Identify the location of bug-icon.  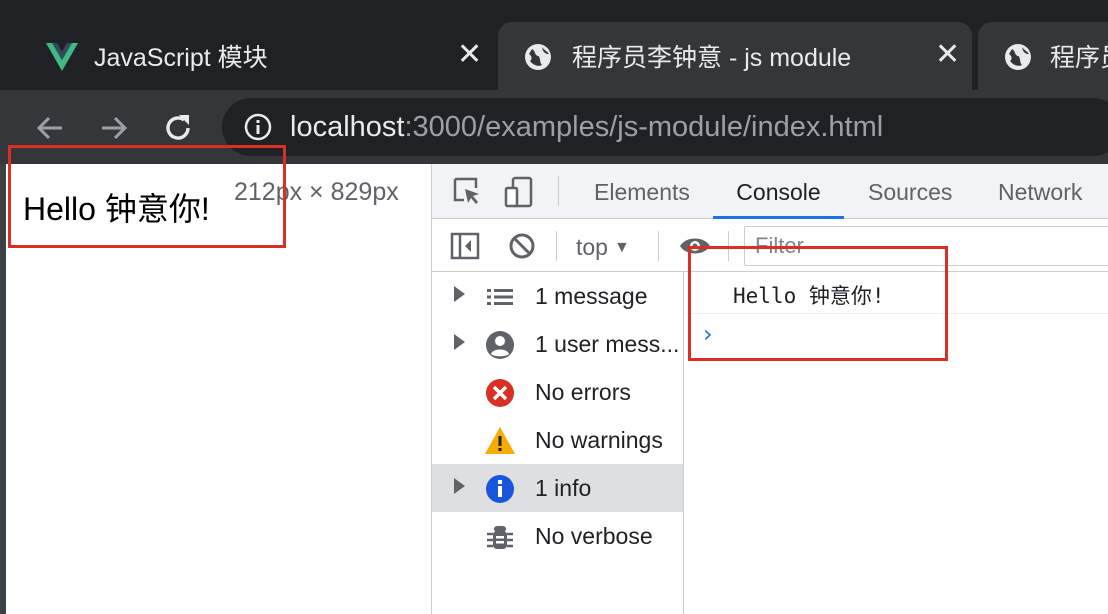
(500, 537).